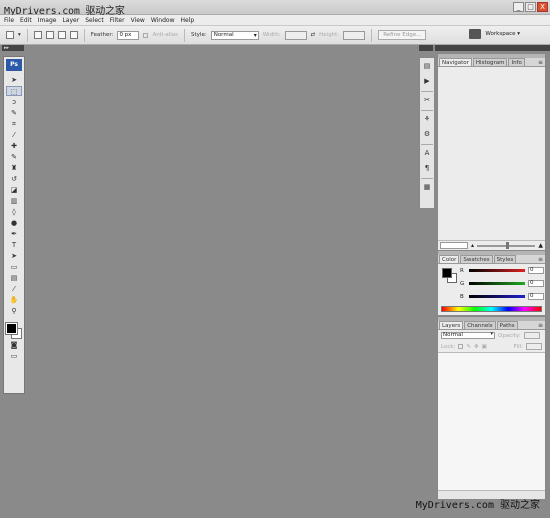  Describe the element at coordinates (14, 80) in the screenshot. I see `move-tool-icon: ➤` at that location.